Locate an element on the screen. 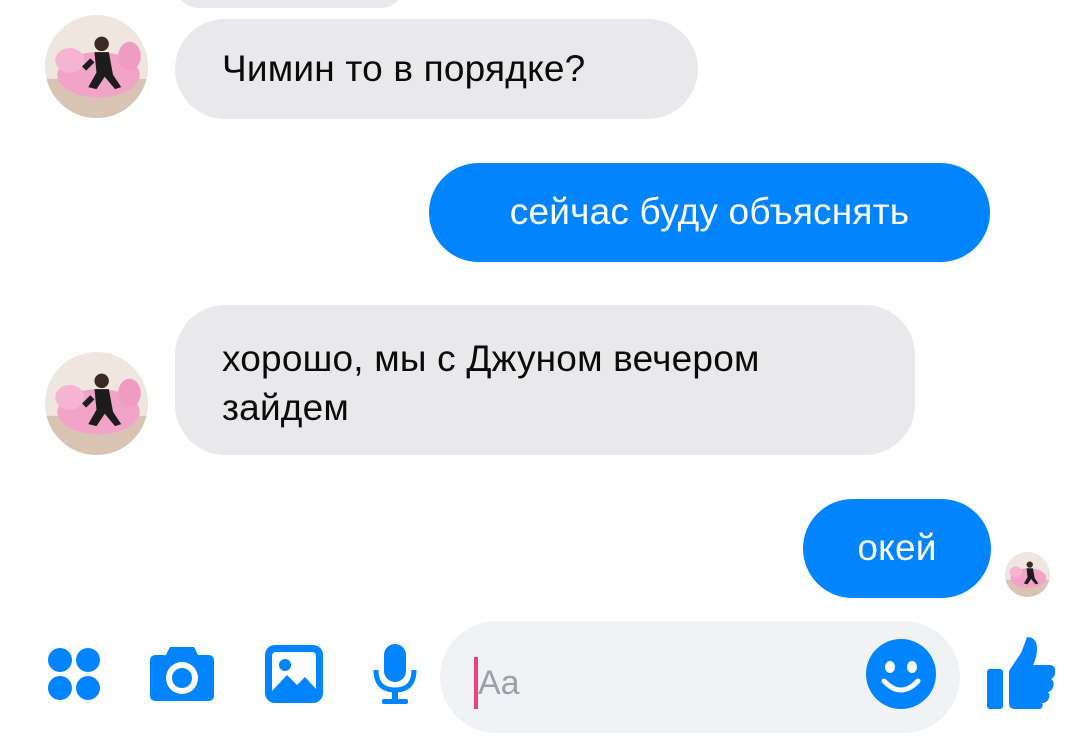  incoming-message: хорошо, мы с Джуном вечером зайдем is located at coordinates (545, 380).